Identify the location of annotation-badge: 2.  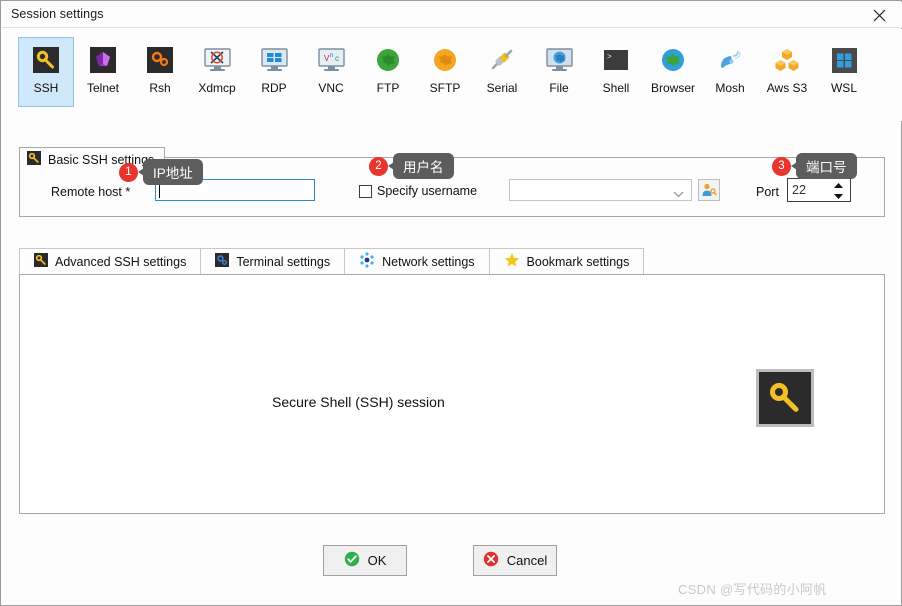
(378, 166).